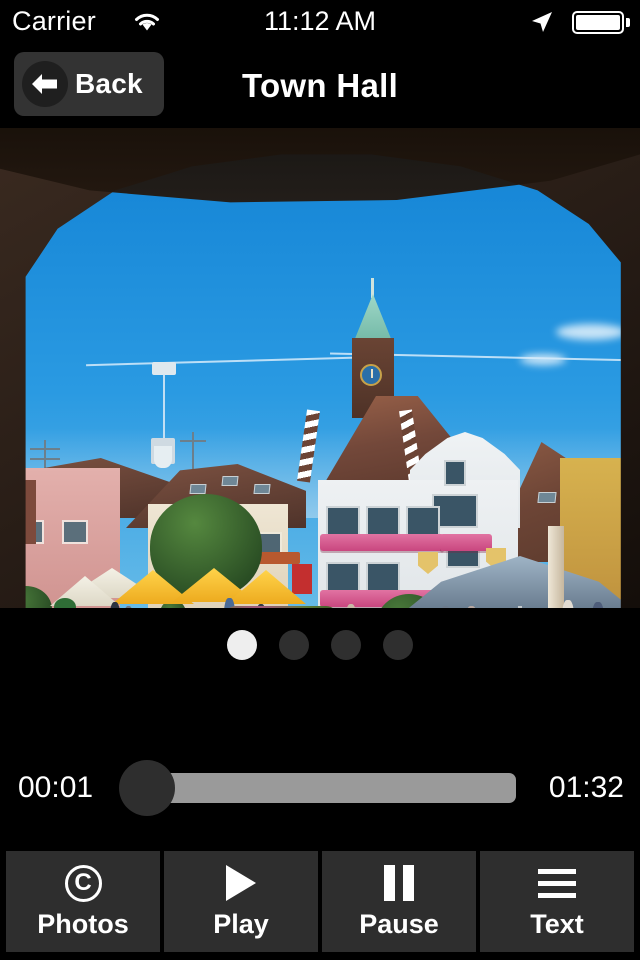 The image size is (640, 960). I want to click on audio-scrubber: 00:01 01:32, so click(320, 788).